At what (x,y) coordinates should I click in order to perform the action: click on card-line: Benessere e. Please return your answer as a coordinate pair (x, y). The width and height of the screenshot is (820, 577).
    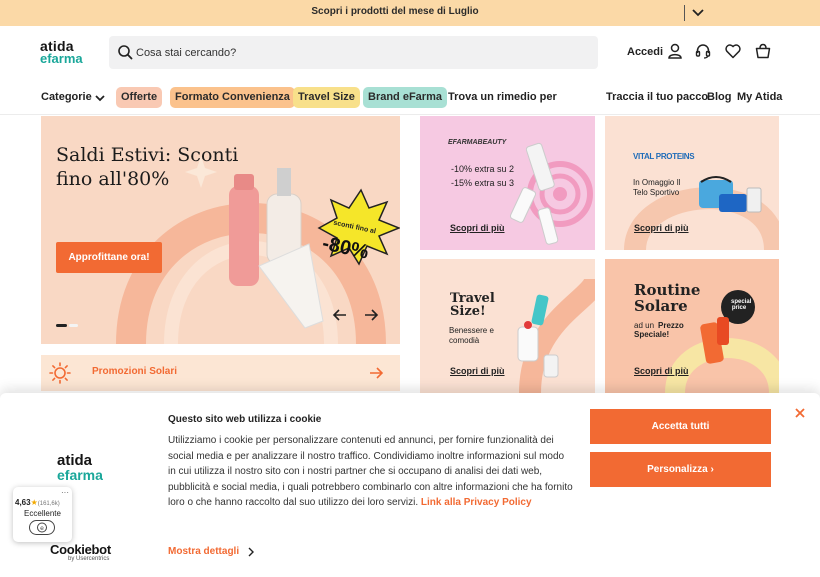
    Looking at the image, I should click on (471, 330).